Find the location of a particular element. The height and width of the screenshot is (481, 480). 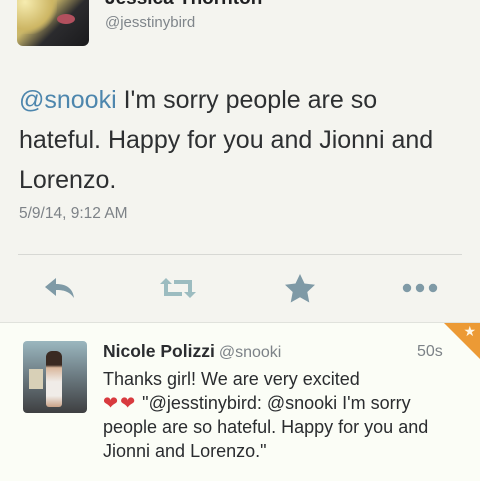

avatar-background-picture is located at coordinates (36, 379).